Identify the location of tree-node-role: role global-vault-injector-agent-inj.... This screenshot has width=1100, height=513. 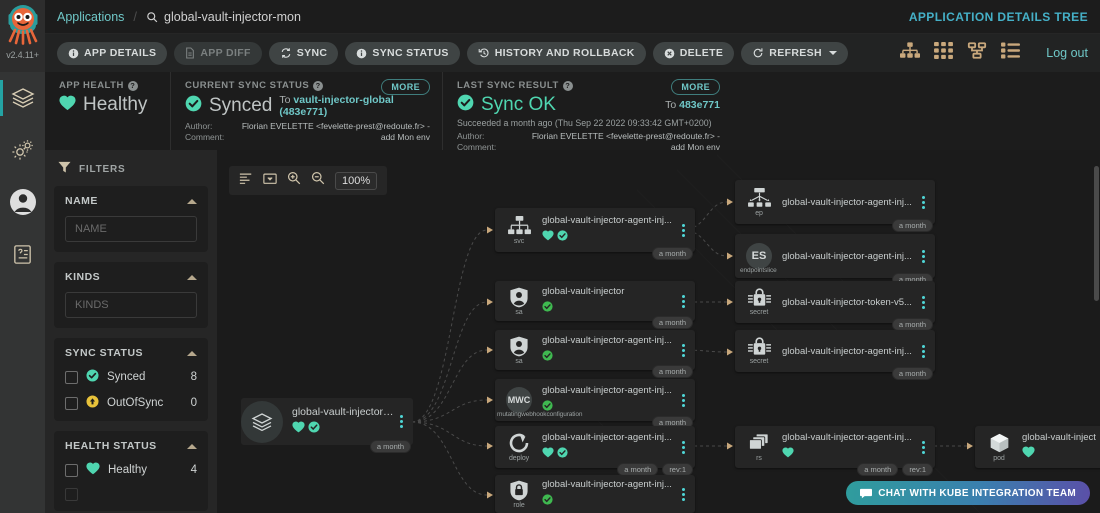
(595, 494).